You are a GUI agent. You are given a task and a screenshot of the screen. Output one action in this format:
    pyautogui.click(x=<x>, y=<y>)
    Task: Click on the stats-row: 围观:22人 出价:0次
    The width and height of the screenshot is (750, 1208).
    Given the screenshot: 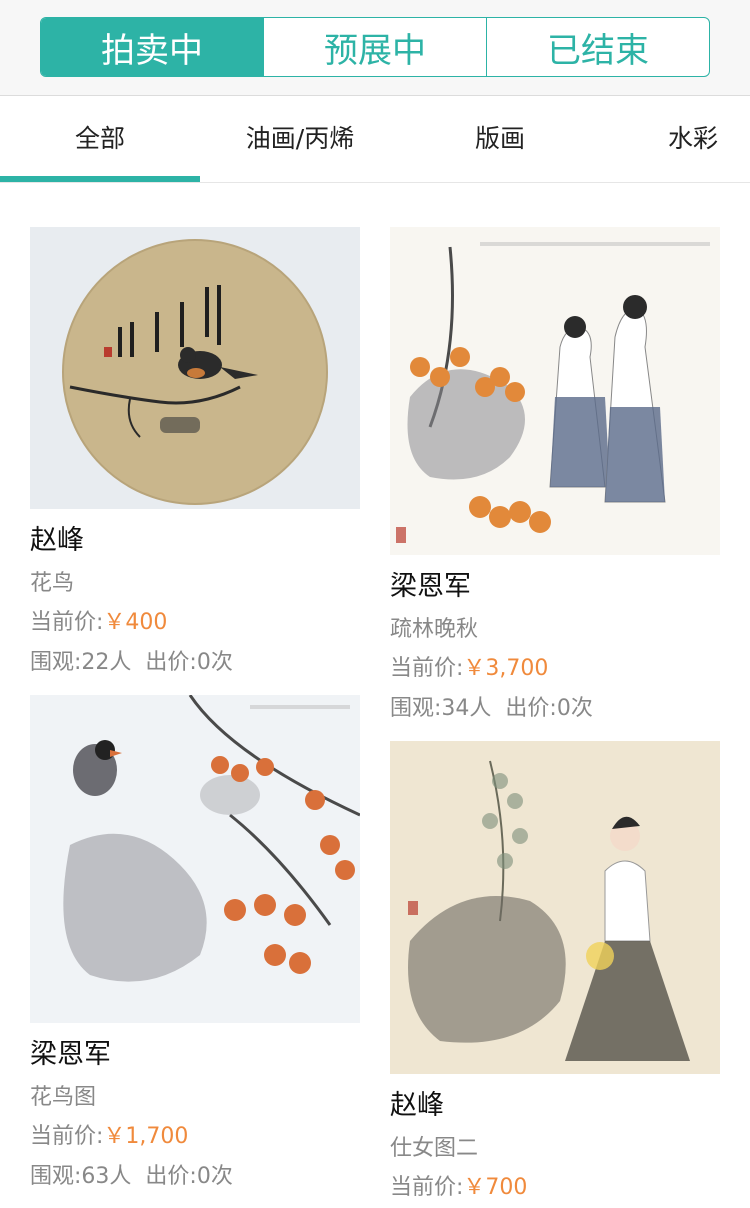 What is the action you would take?
    pyautogui.click(x=195, y=663)
    